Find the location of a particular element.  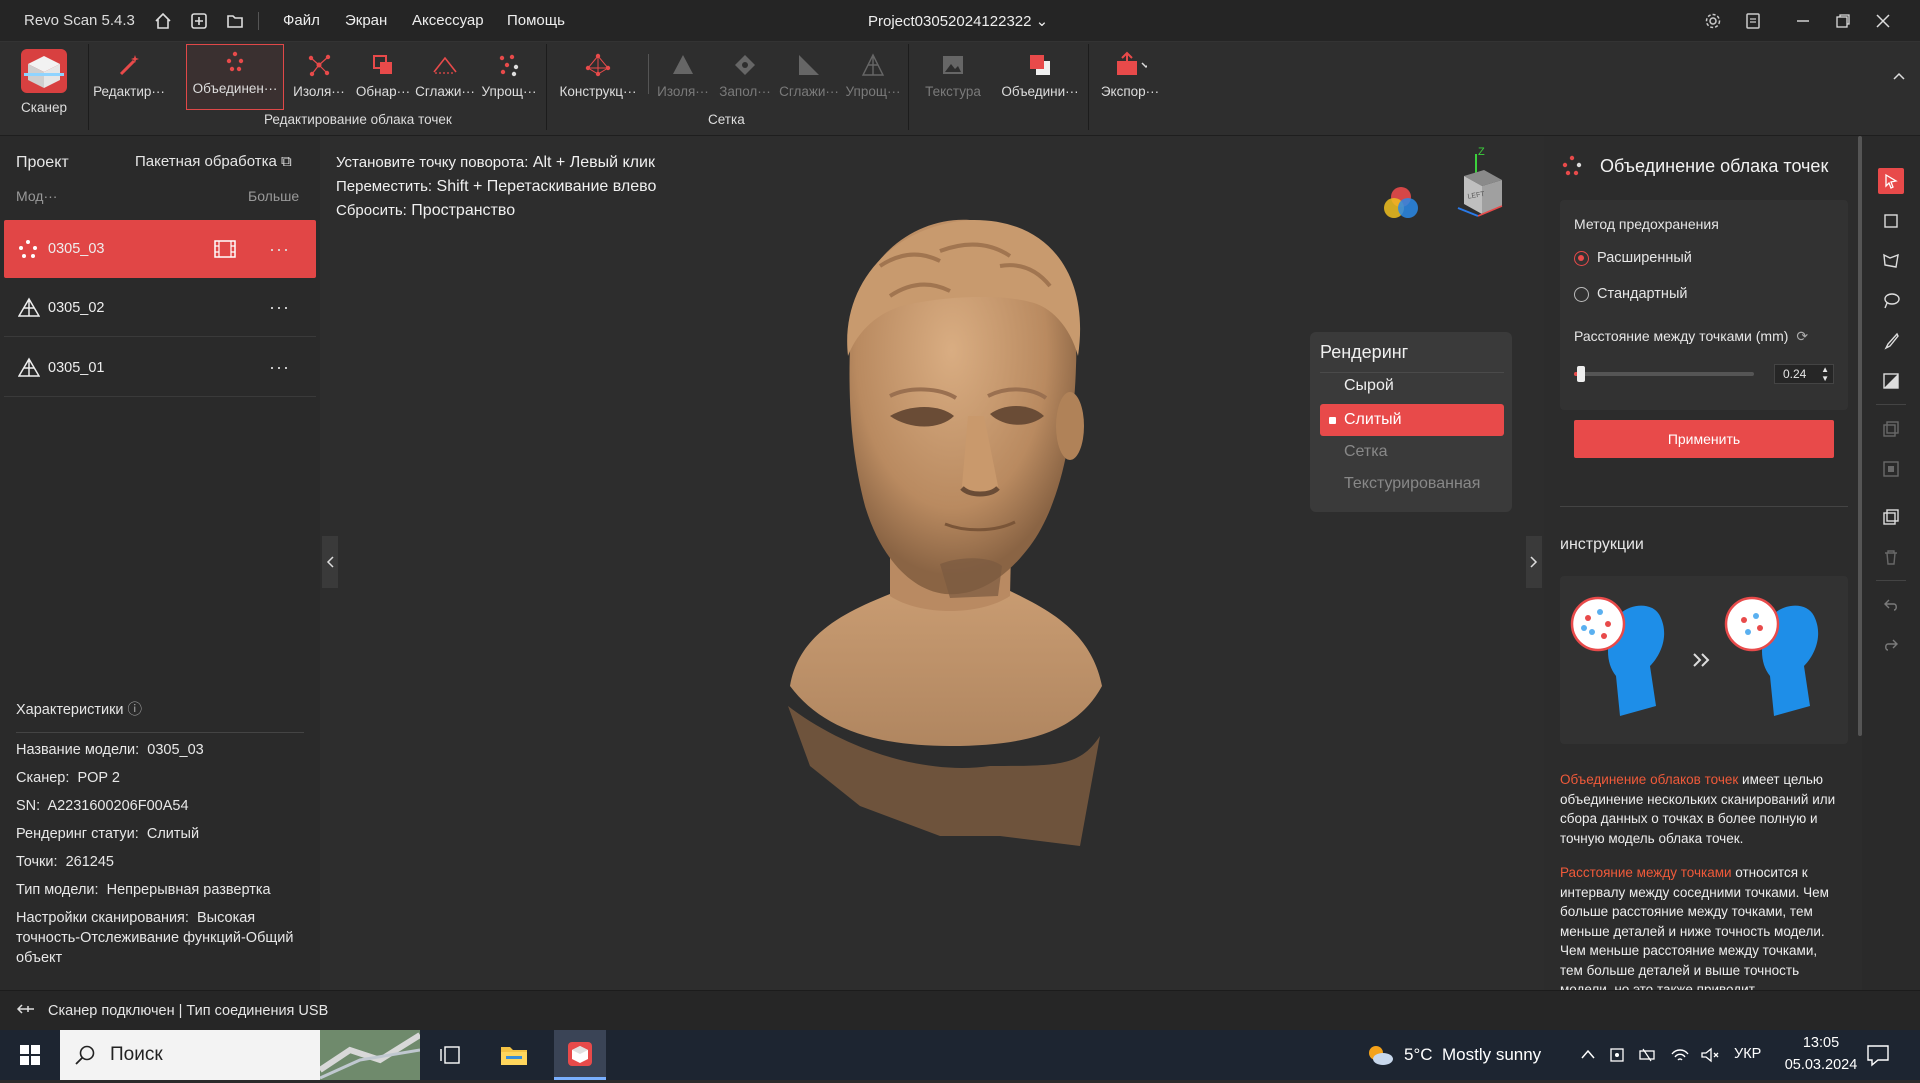

revo-scan-taskbar-icon is located at coordinates (580, 1055).